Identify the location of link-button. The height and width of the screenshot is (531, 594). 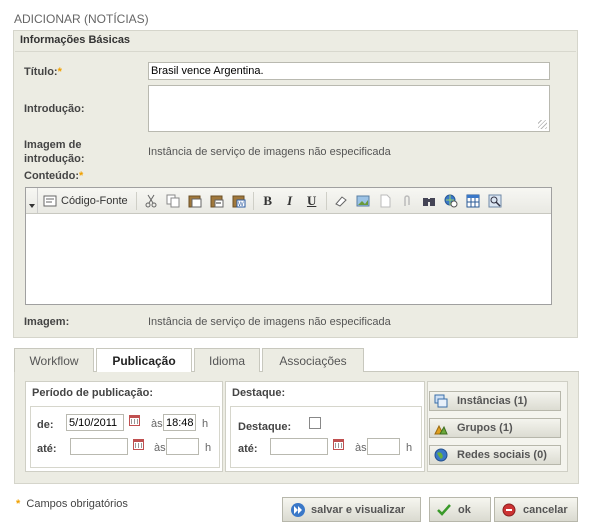
(451, 201).